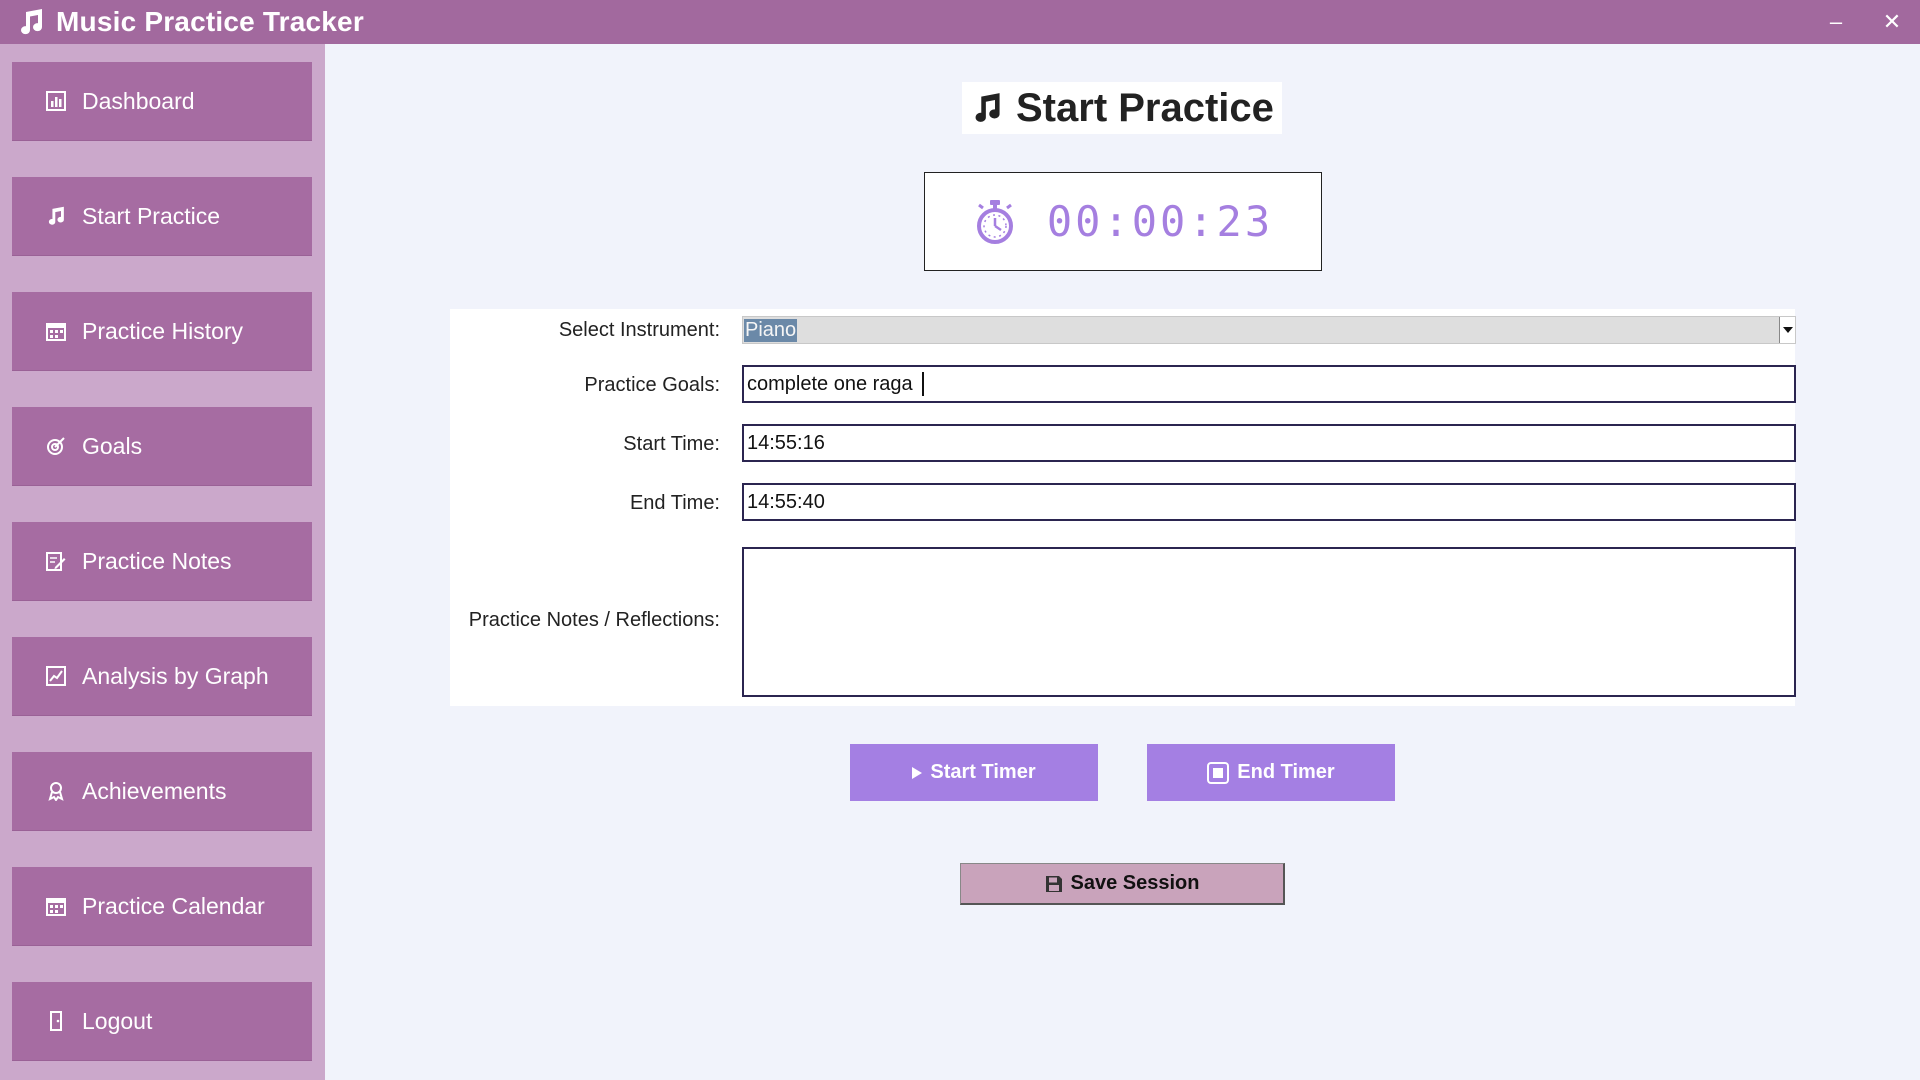  What do you see at coordinates (1145, 107) in the screenshot?
I see `page-title: Start Practice` at bounding box center [1145, 107].